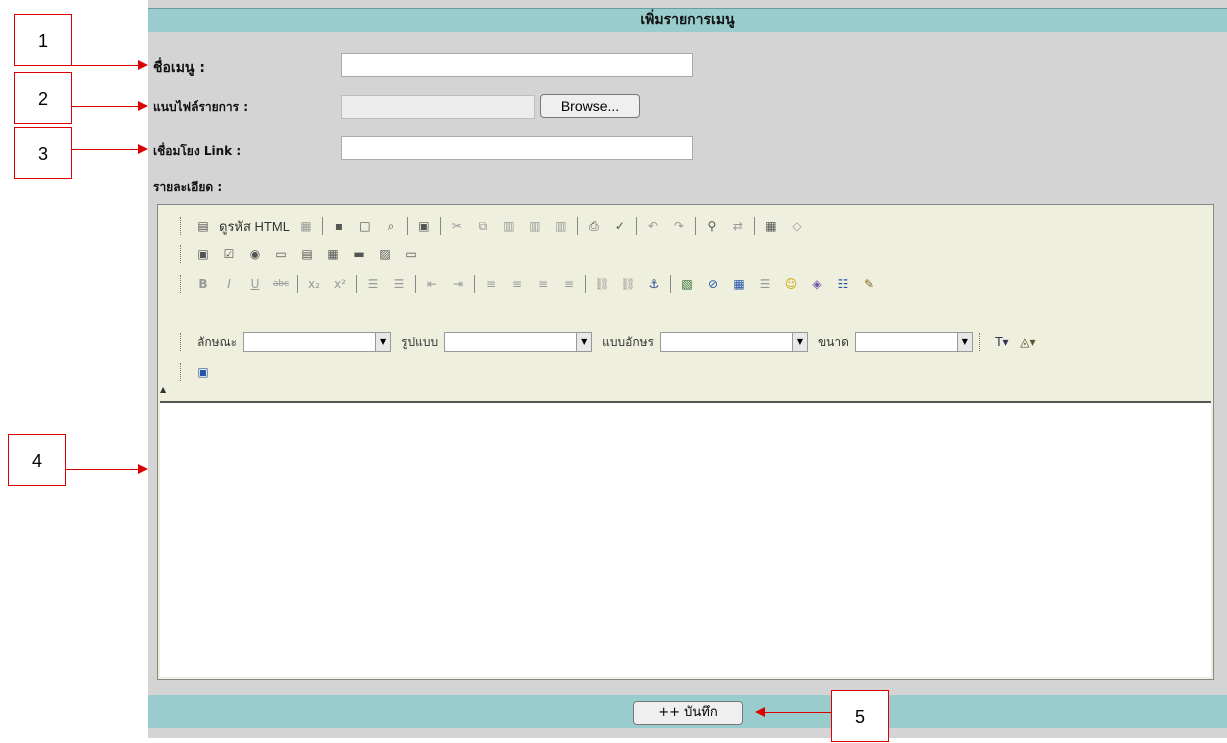 This screenshot has width=1227, height=743. I want to click on textarea-icon: ▤, so click(307, 254).